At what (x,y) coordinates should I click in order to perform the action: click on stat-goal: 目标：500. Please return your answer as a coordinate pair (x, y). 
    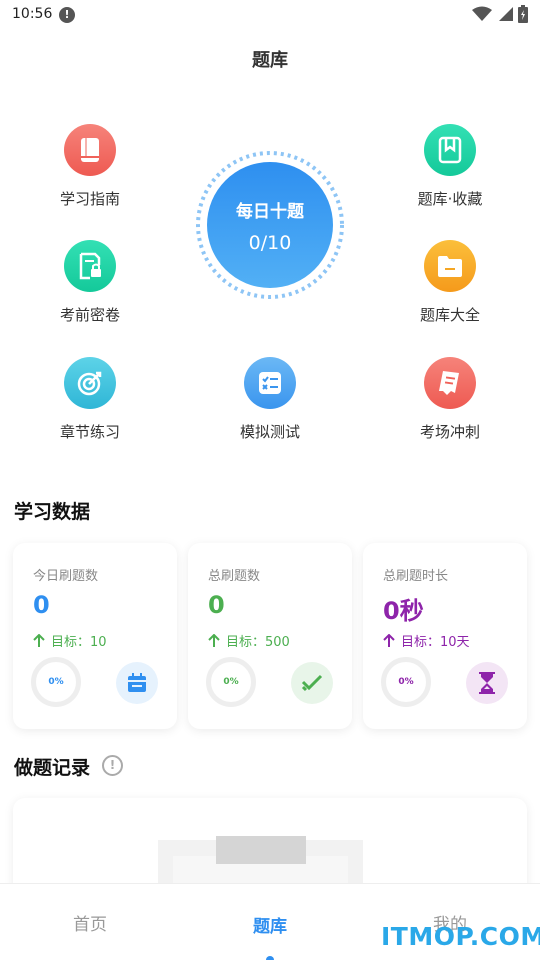
    Looking at the image, I should click on (249, 640).